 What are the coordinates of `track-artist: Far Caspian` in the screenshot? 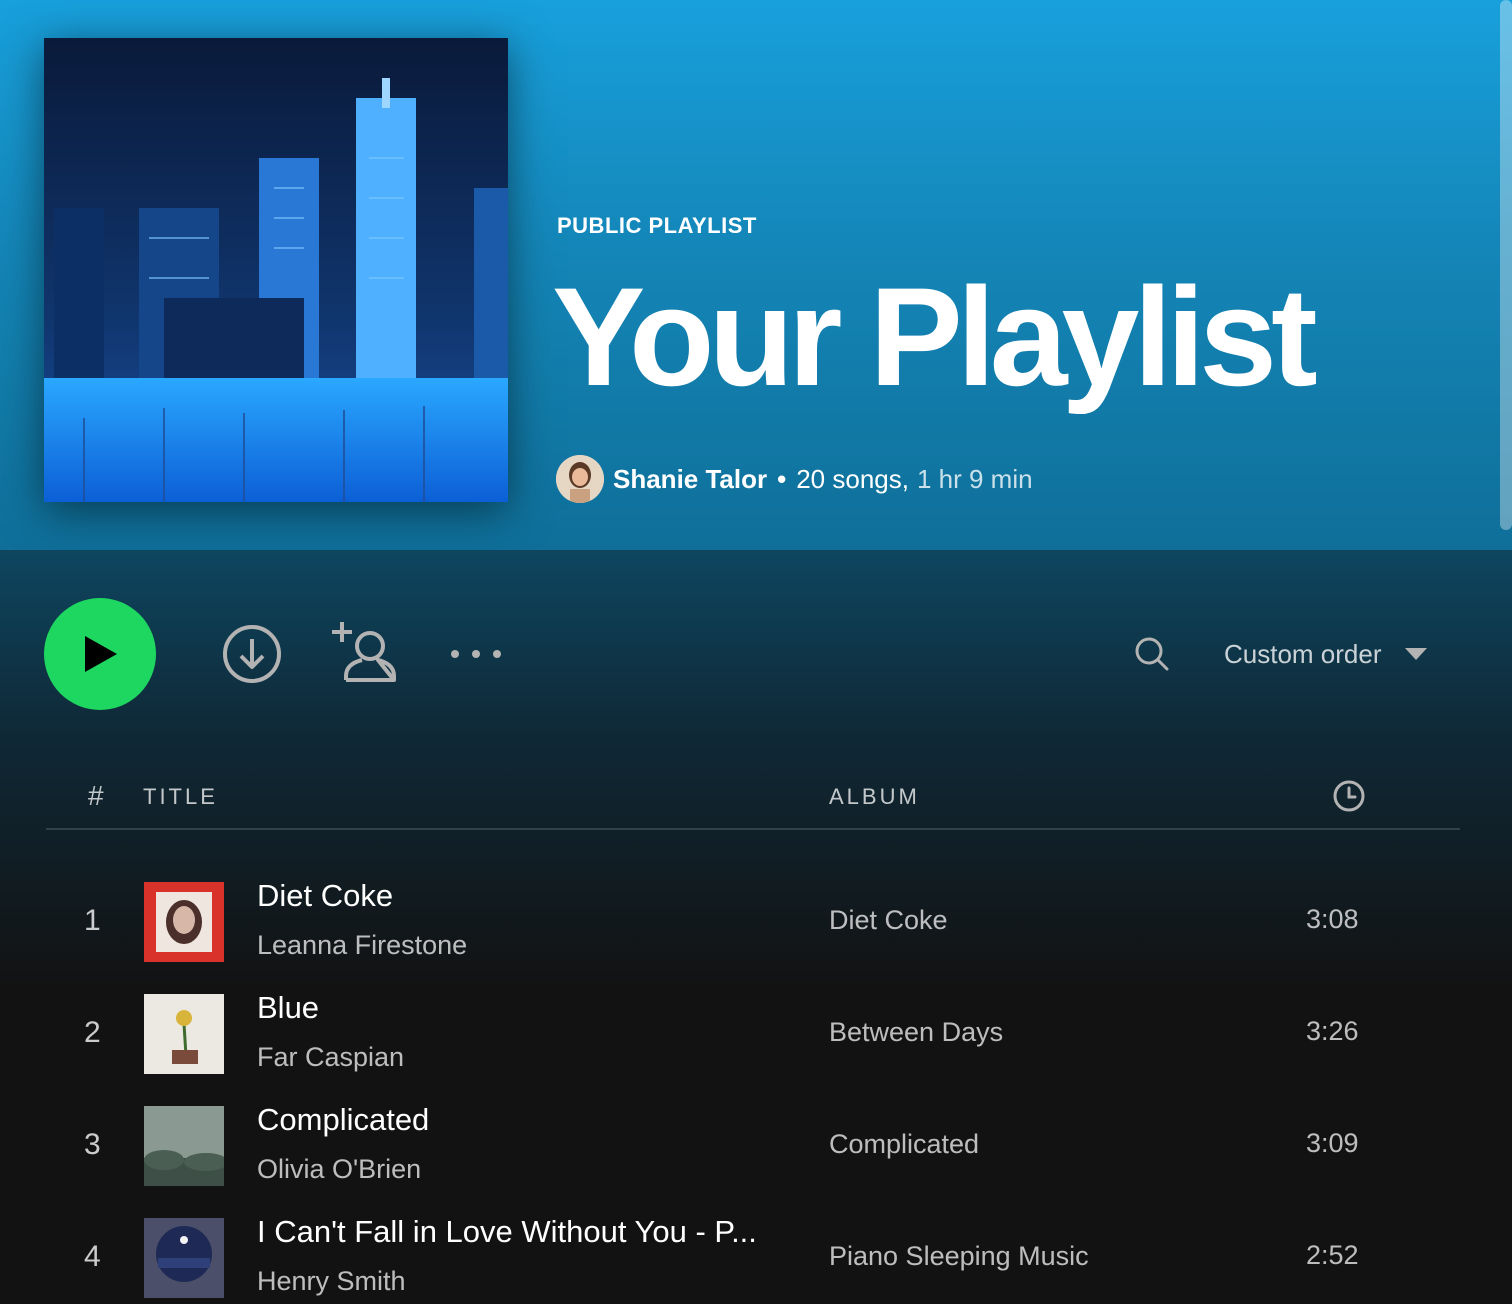 It's located at (330, 1057).